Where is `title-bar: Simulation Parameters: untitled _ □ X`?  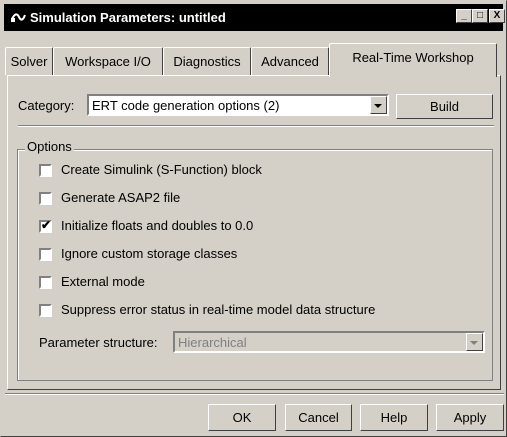
title-bar: Simulation Parameters: untitled _ □ X is located at coordinates (254, 17).